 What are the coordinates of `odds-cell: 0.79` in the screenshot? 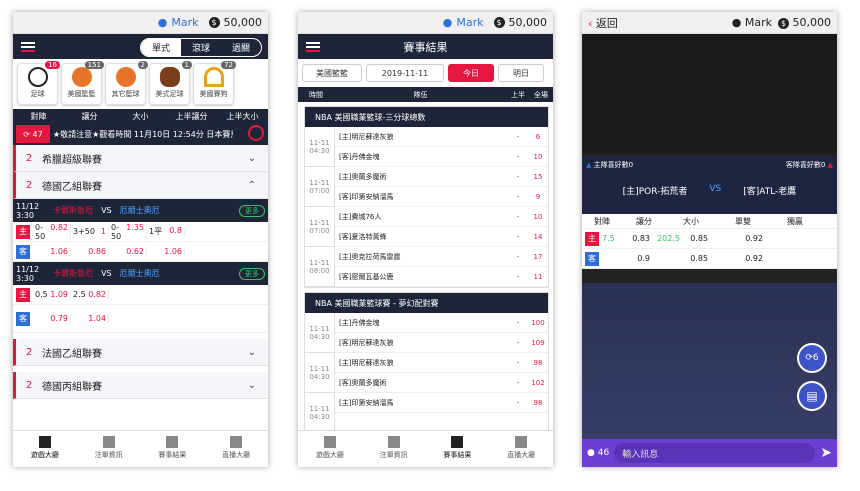 It's located at (52, 318).